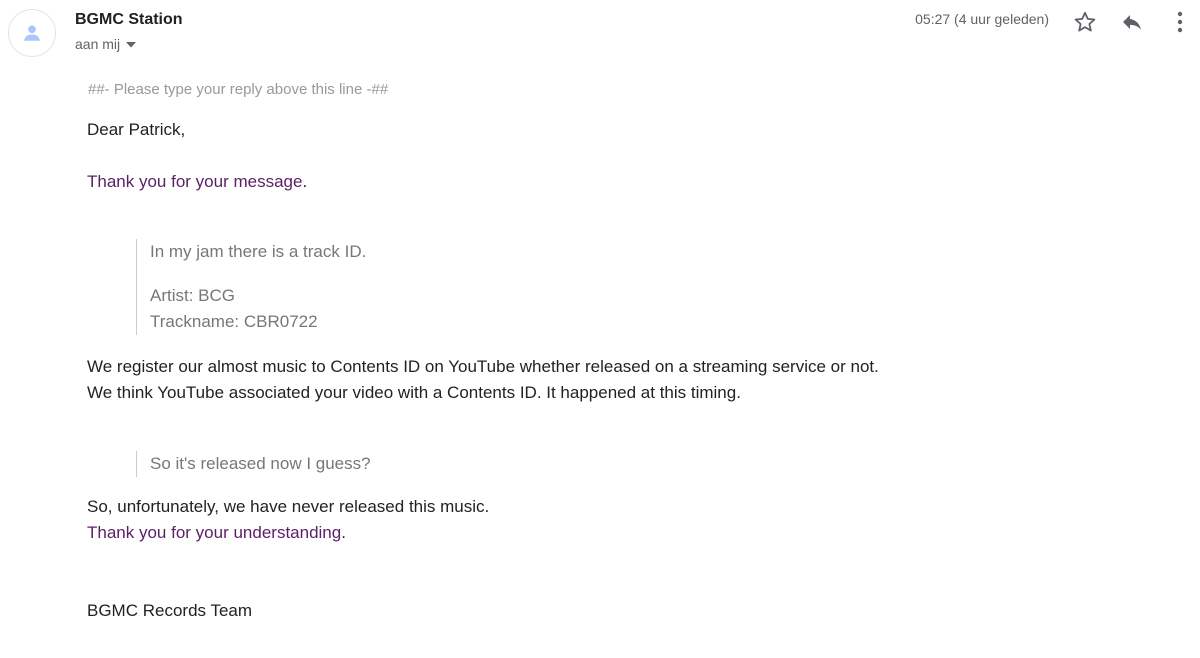 The width and height of the screenshot is (1200, 658). I want to click on more-options-button, so click(1180, 22).